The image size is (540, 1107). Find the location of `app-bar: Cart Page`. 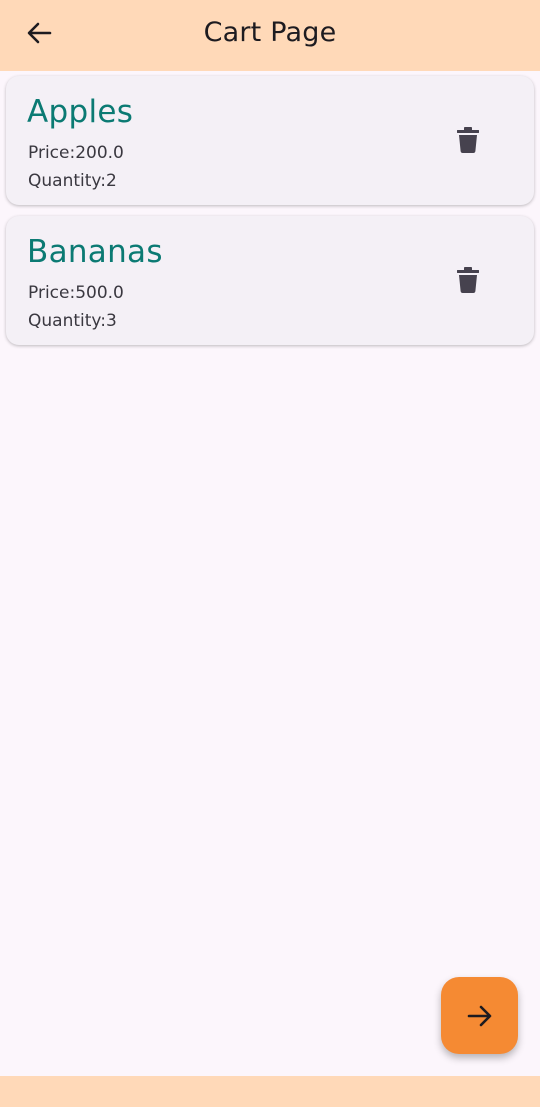

app-bar: Cart Page is located at coordinates (270, 35).